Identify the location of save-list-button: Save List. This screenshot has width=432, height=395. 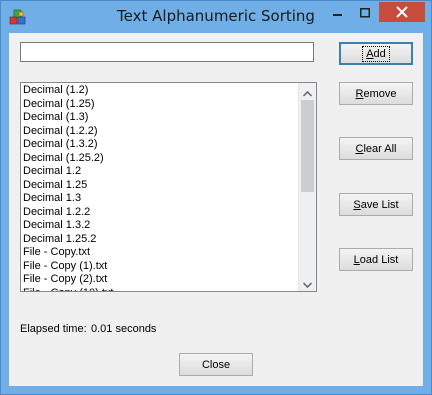
(376, 204).